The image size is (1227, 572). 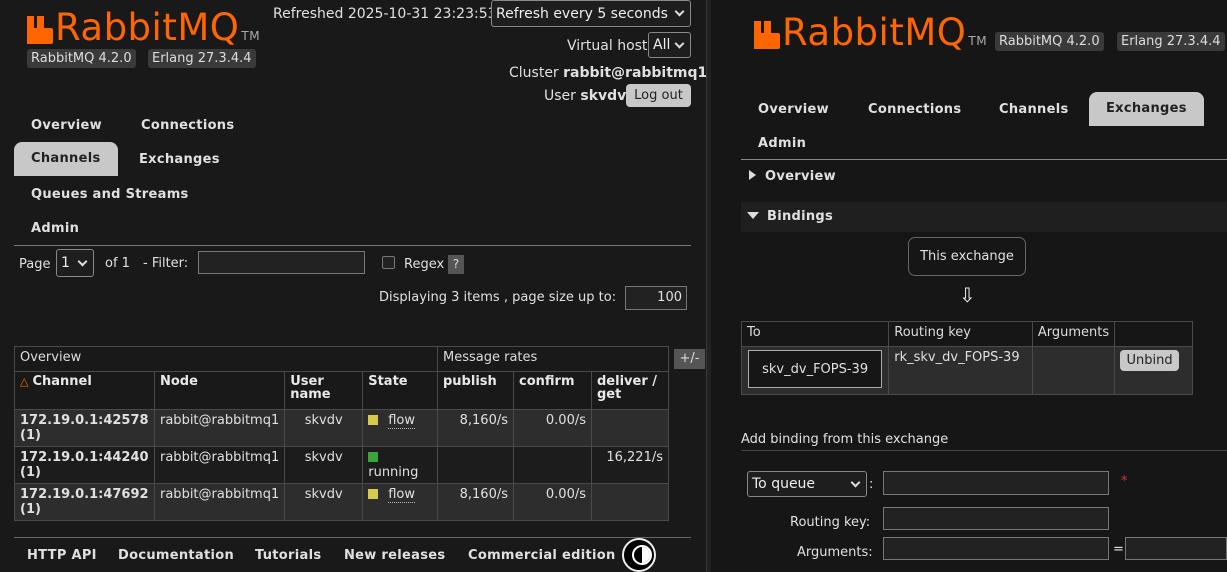 I want to click on section-bindings-toggle: Bindings, so click(x=790, y=216).